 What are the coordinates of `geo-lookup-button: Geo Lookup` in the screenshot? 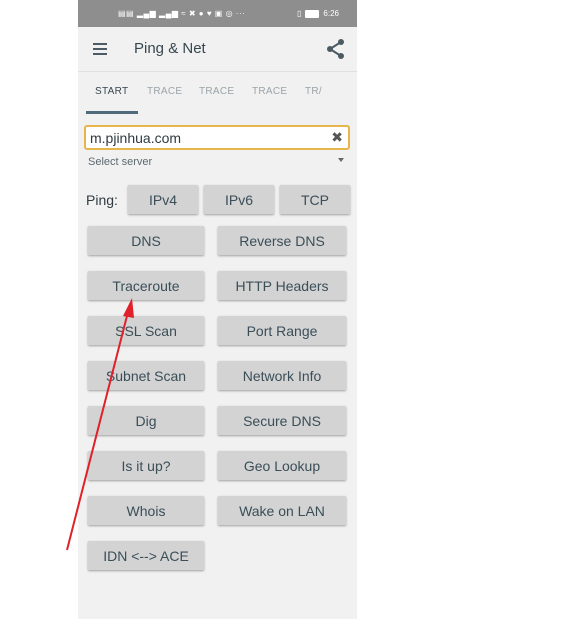 It's located at (282, 465).